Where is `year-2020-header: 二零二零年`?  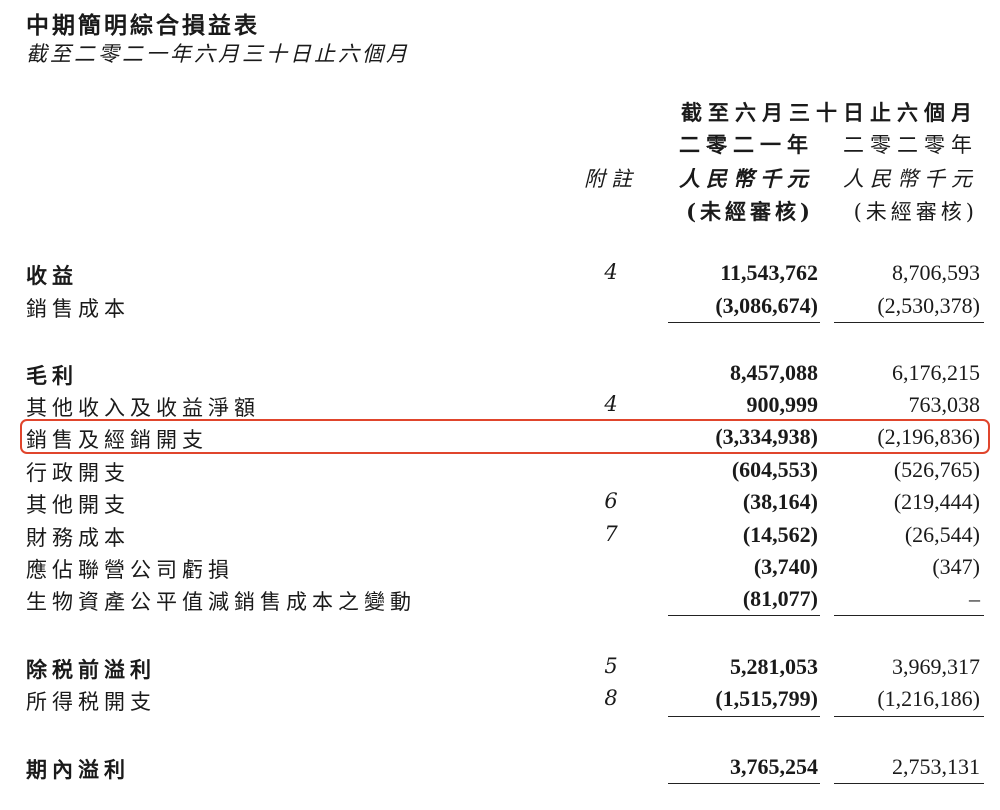
year-2020-header: 二零二零年 is located at coordinates (910, 145).